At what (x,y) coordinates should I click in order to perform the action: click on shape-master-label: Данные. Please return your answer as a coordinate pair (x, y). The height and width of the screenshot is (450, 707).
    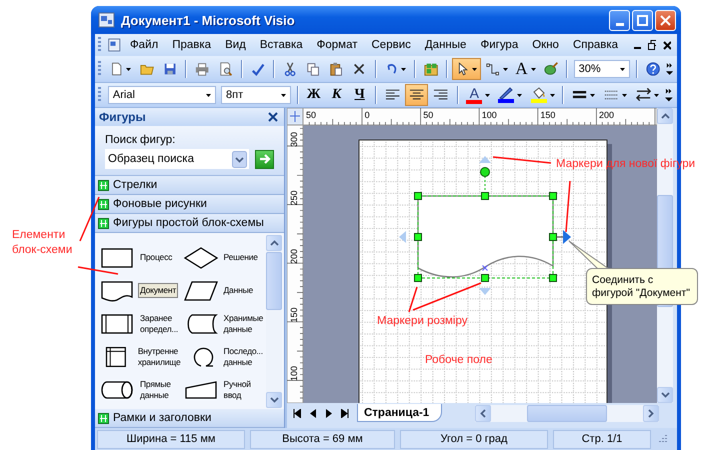
    Looking at the image, I should click on (239, 290).